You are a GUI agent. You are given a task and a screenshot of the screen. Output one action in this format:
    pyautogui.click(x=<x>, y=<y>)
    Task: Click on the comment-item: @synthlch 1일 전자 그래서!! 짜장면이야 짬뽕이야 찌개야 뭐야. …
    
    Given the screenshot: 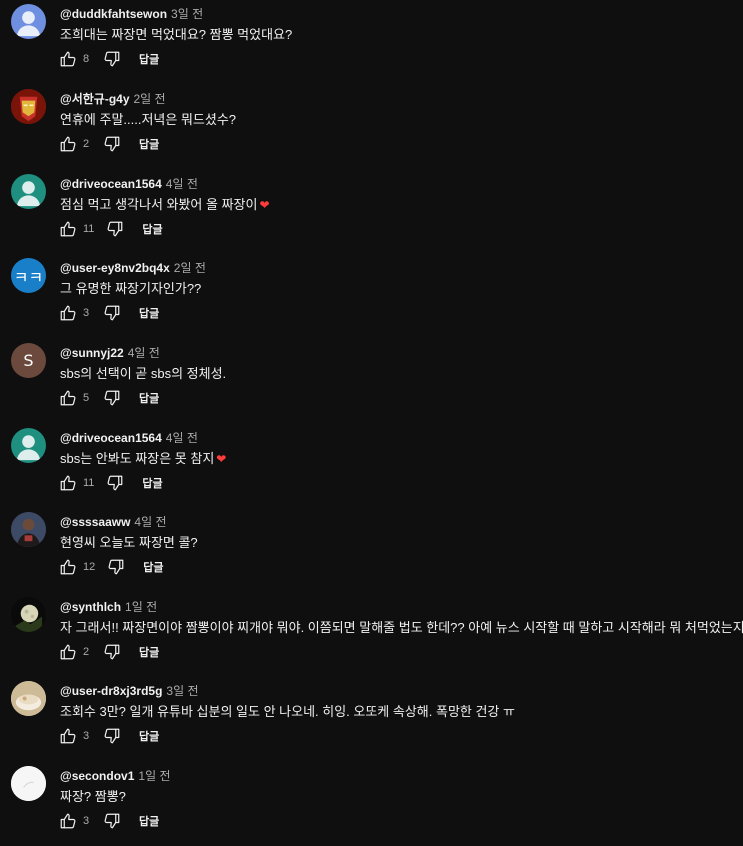 What is the action you would take?
    pyautogui.click(x=371, y=635)
    